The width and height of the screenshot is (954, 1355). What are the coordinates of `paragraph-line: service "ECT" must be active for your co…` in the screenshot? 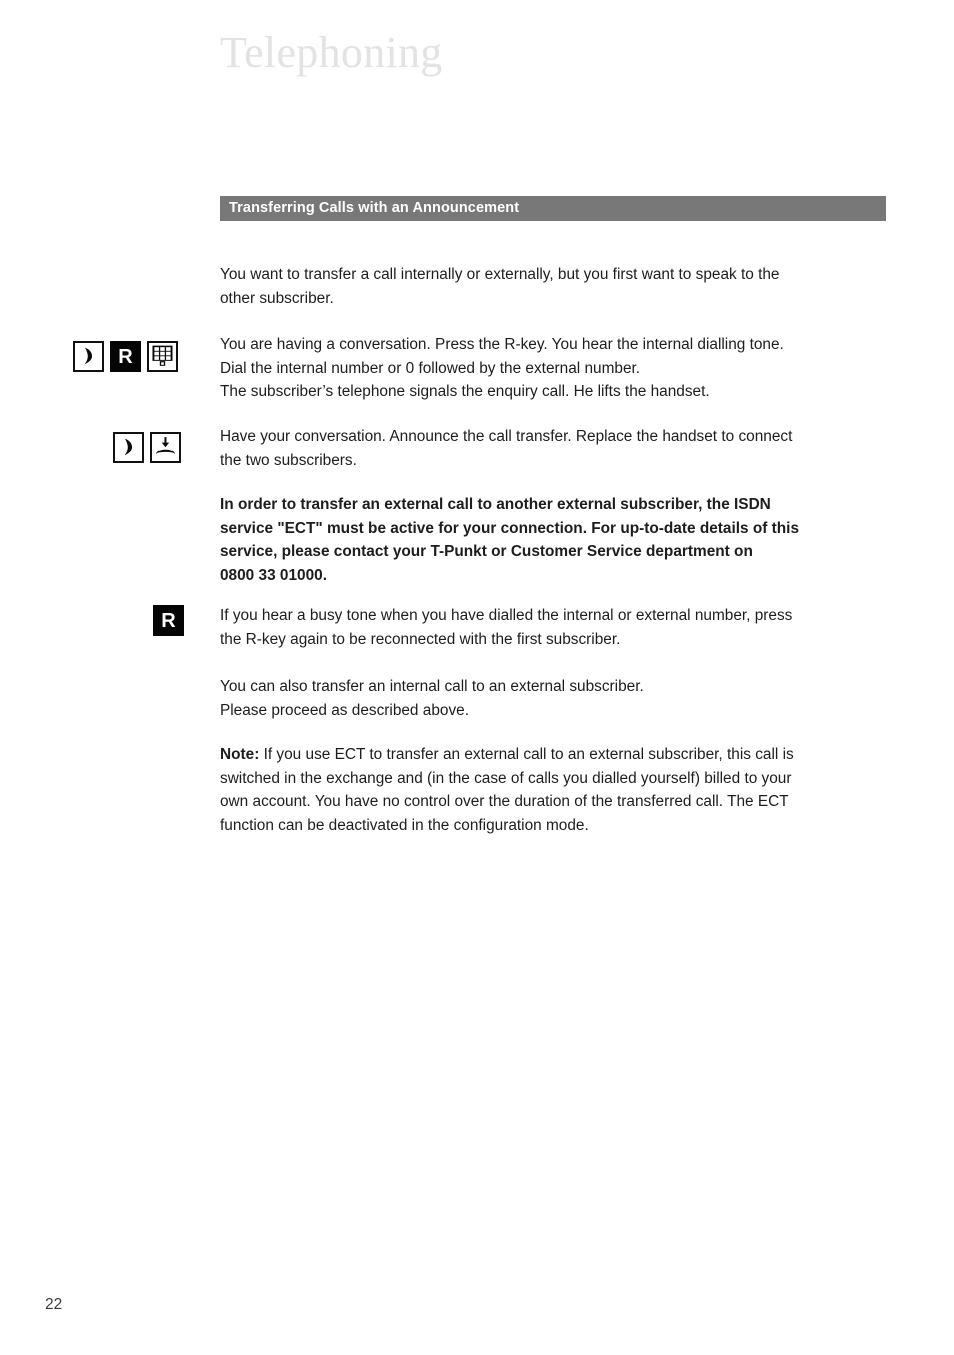 It's located at (510, 528).